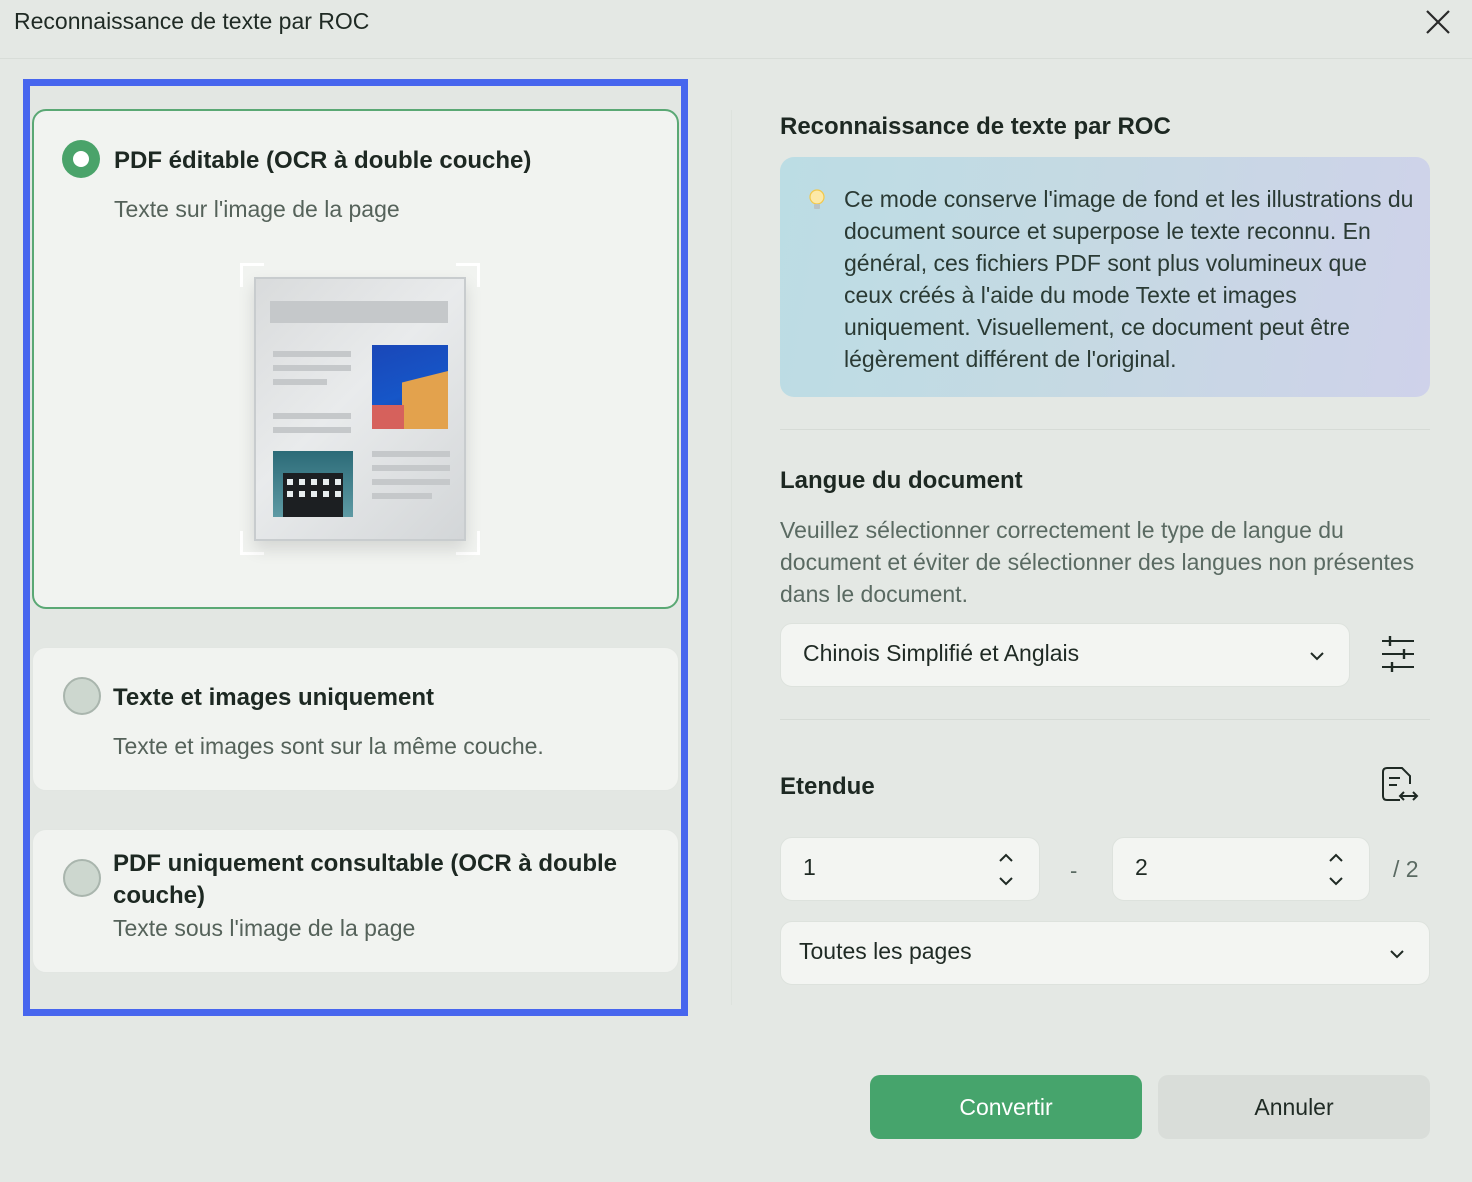  I want to click on close-button, so click(1438, 22).